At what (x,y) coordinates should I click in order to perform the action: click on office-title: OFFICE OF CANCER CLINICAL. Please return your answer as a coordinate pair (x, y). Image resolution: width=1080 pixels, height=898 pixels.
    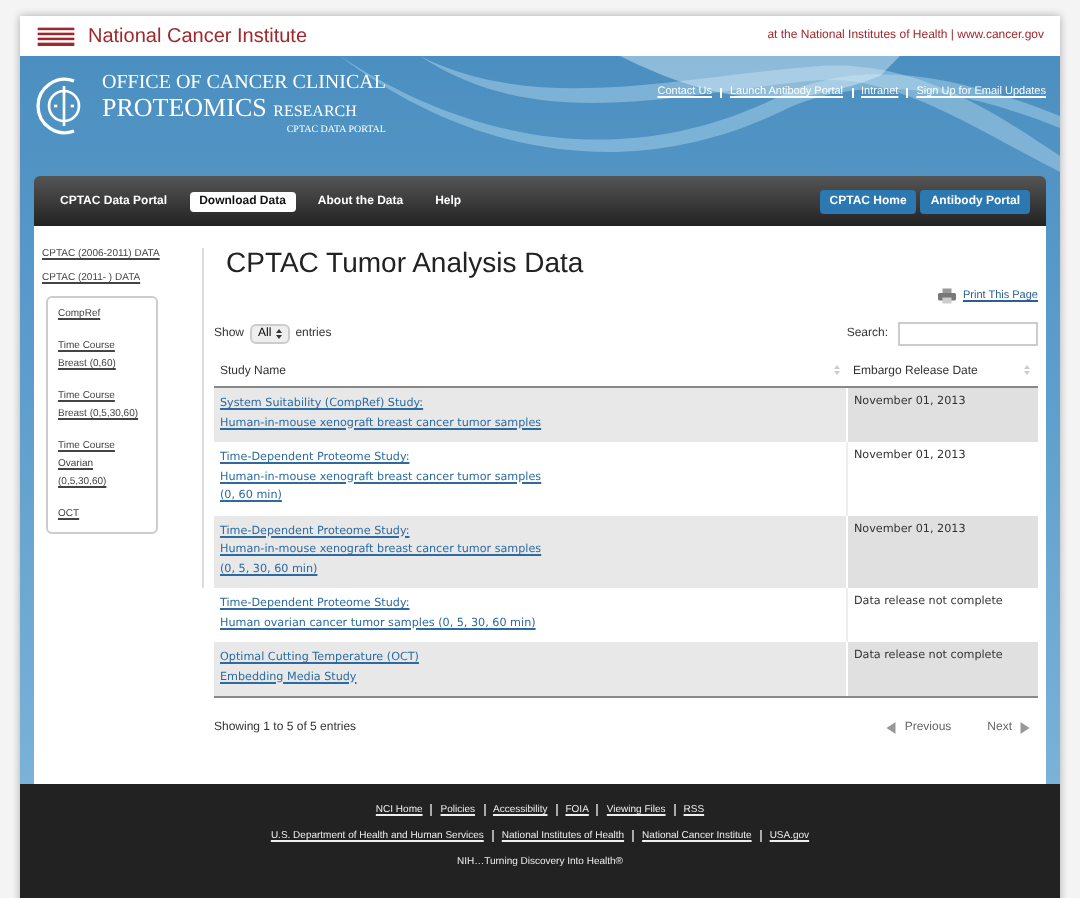
    Looking at the image, I should click on (244, 83).